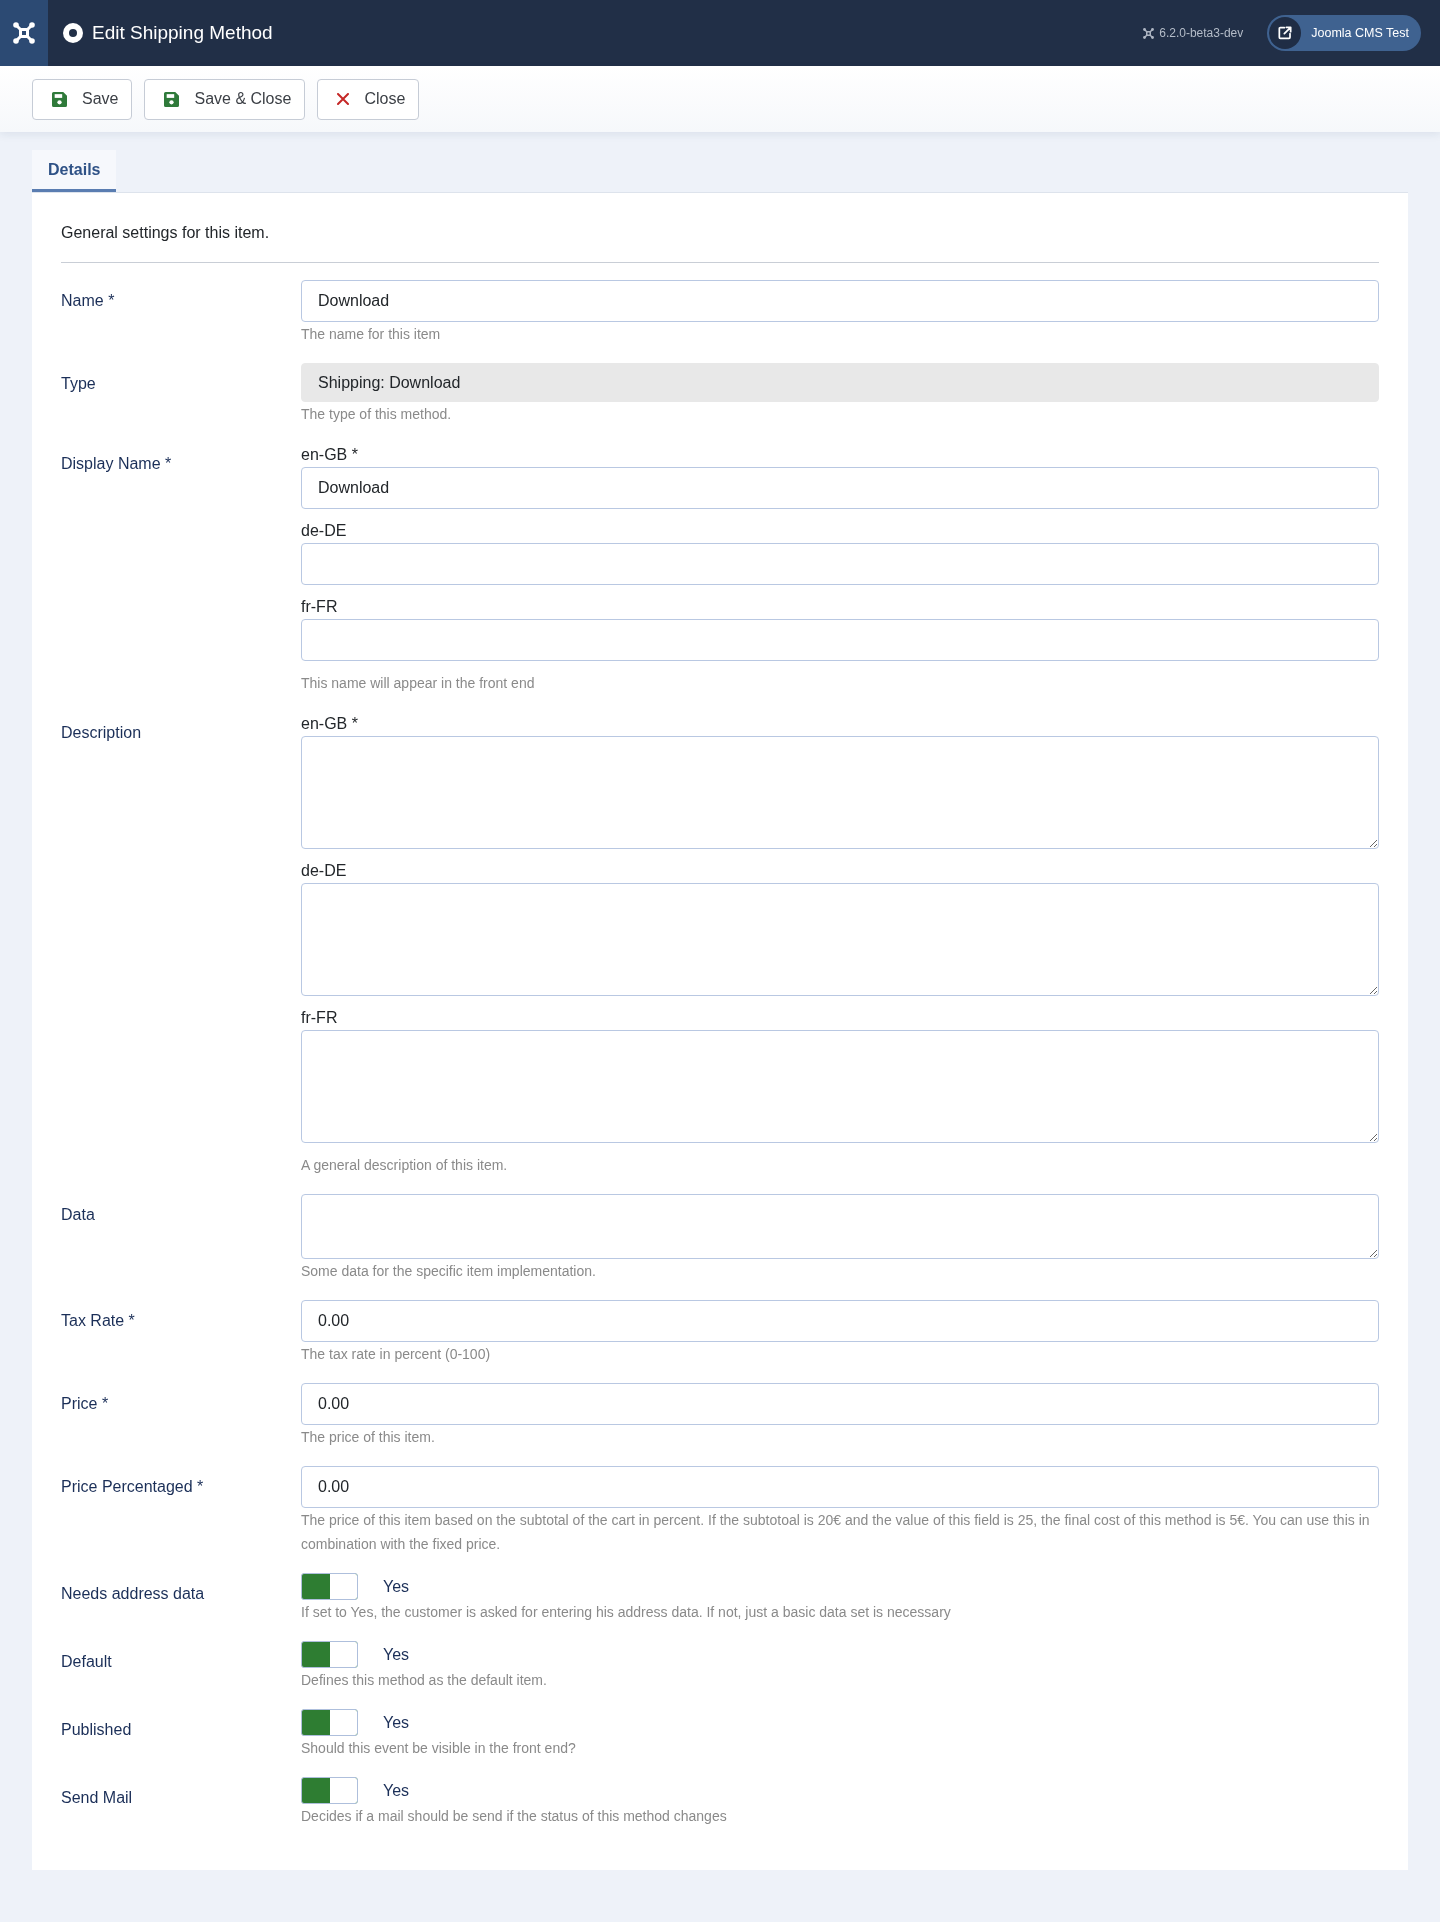 This screenshot has width=1440, height=1922. What do you see at coordinates (449, 1271) in the screenshot?
I see `field-hint: Some data for the specific item implementation.` at bounding box center [449, 1271].